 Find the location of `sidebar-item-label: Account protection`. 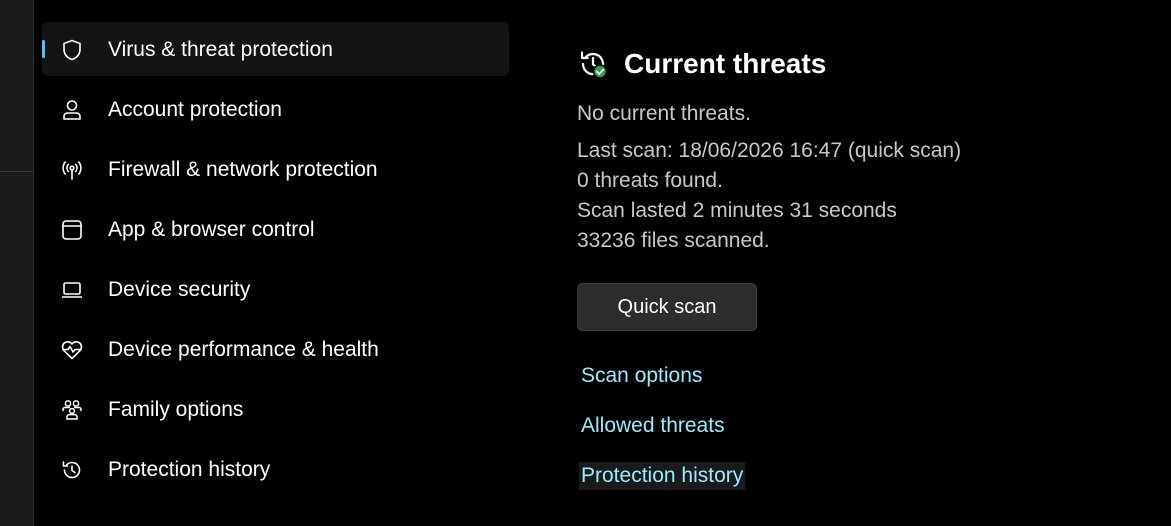

sidebar-item-label: Account protection is located at coordinates (195, 109).